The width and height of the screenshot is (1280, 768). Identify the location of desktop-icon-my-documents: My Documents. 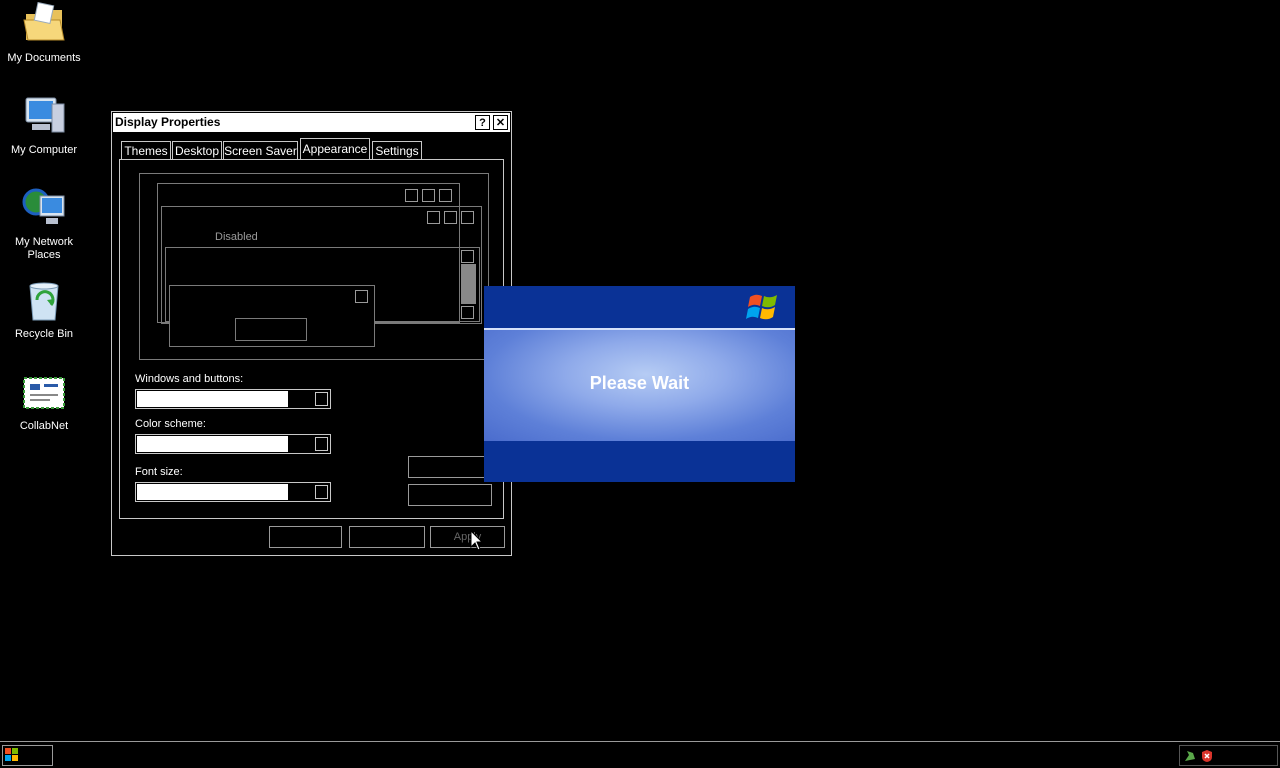
(44, 33).